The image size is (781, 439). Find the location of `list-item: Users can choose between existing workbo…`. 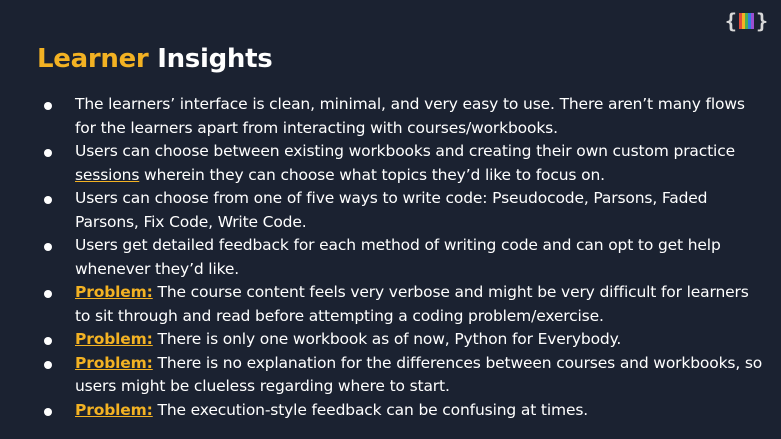

list-item: Users can choose between existing workbo… is located at coordinates (390, 163).